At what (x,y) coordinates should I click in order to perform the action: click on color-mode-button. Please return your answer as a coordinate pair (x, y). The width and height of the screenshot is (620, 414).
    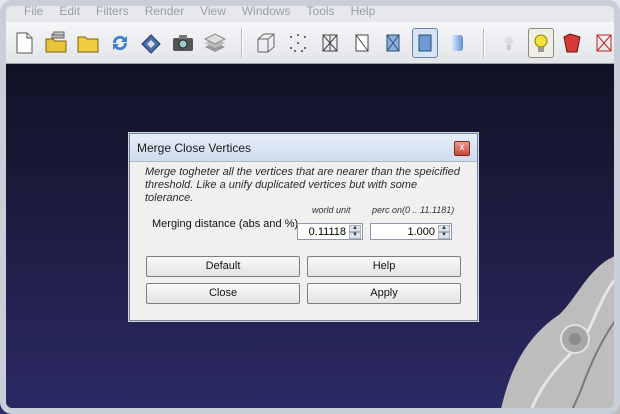
    Looking at the image, I should click on (573, 43).